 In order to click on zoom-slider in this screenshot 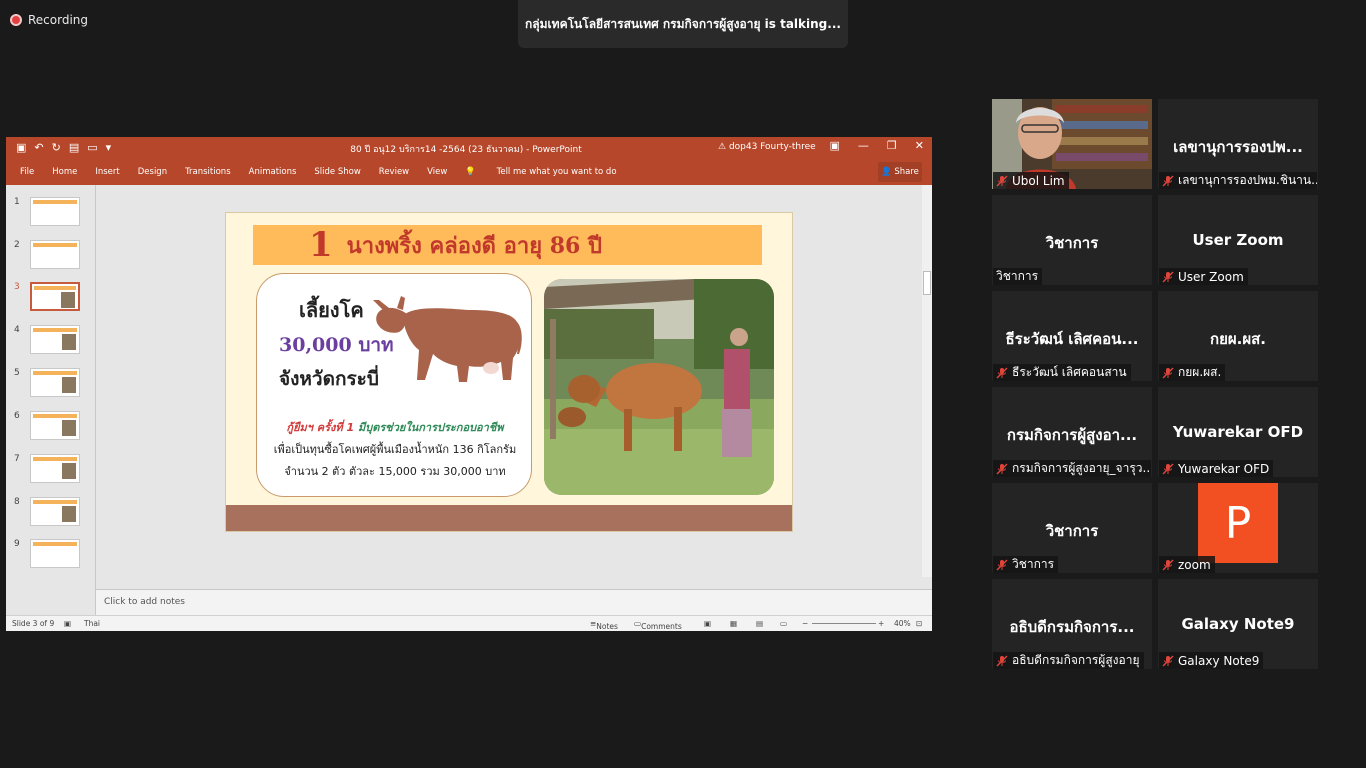, I will do `click(844, 623)`.